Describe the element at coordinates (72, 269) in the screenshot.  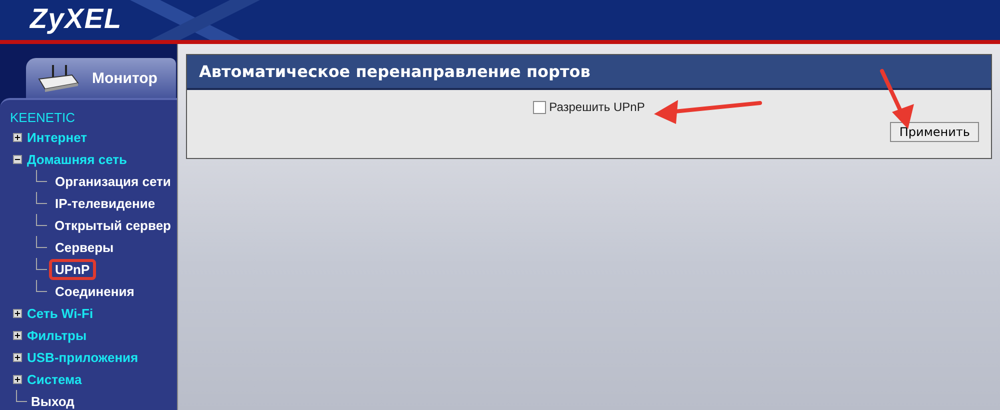
I see `menu-item: UPnP` at that location.